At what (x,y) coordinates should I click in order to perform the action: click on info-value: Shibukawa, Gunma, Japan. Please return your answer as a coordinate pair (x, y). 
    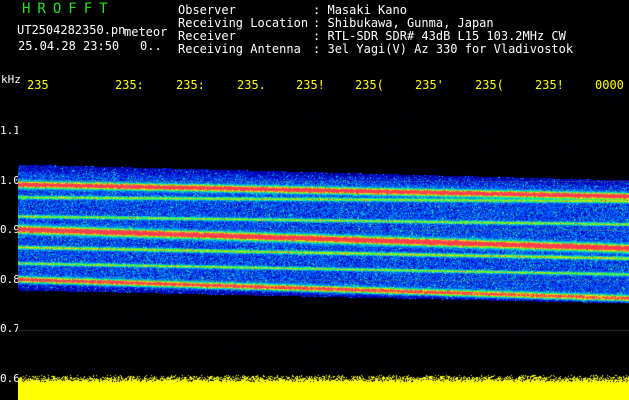
    Looking at the image, I should click on (410, 23).